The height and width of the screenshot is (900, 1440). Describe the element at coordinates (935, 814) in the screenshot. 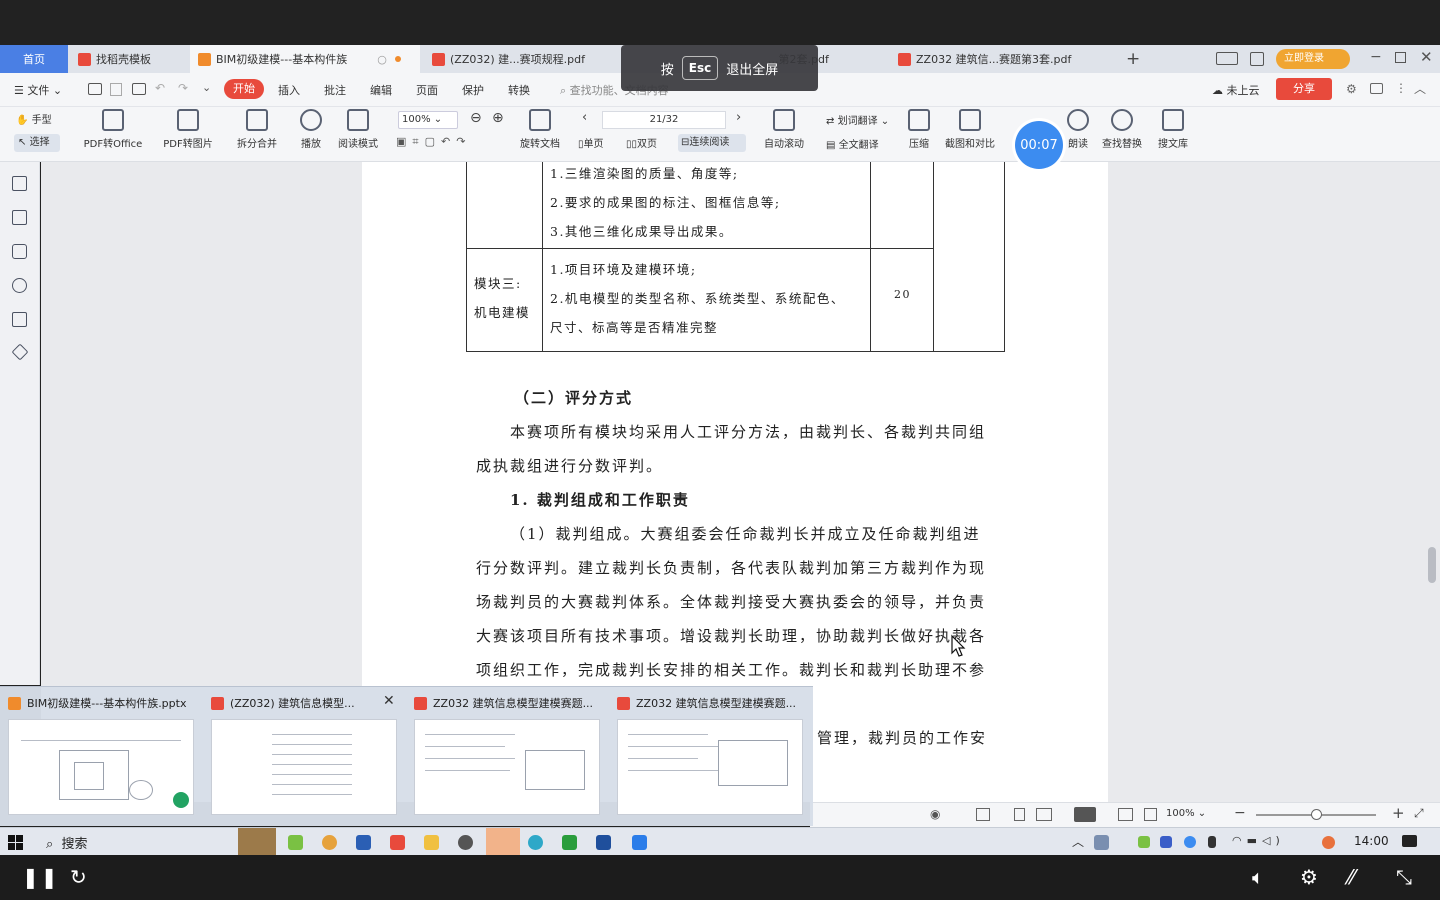

I see `eye-protect-icon: ◉` at that location.